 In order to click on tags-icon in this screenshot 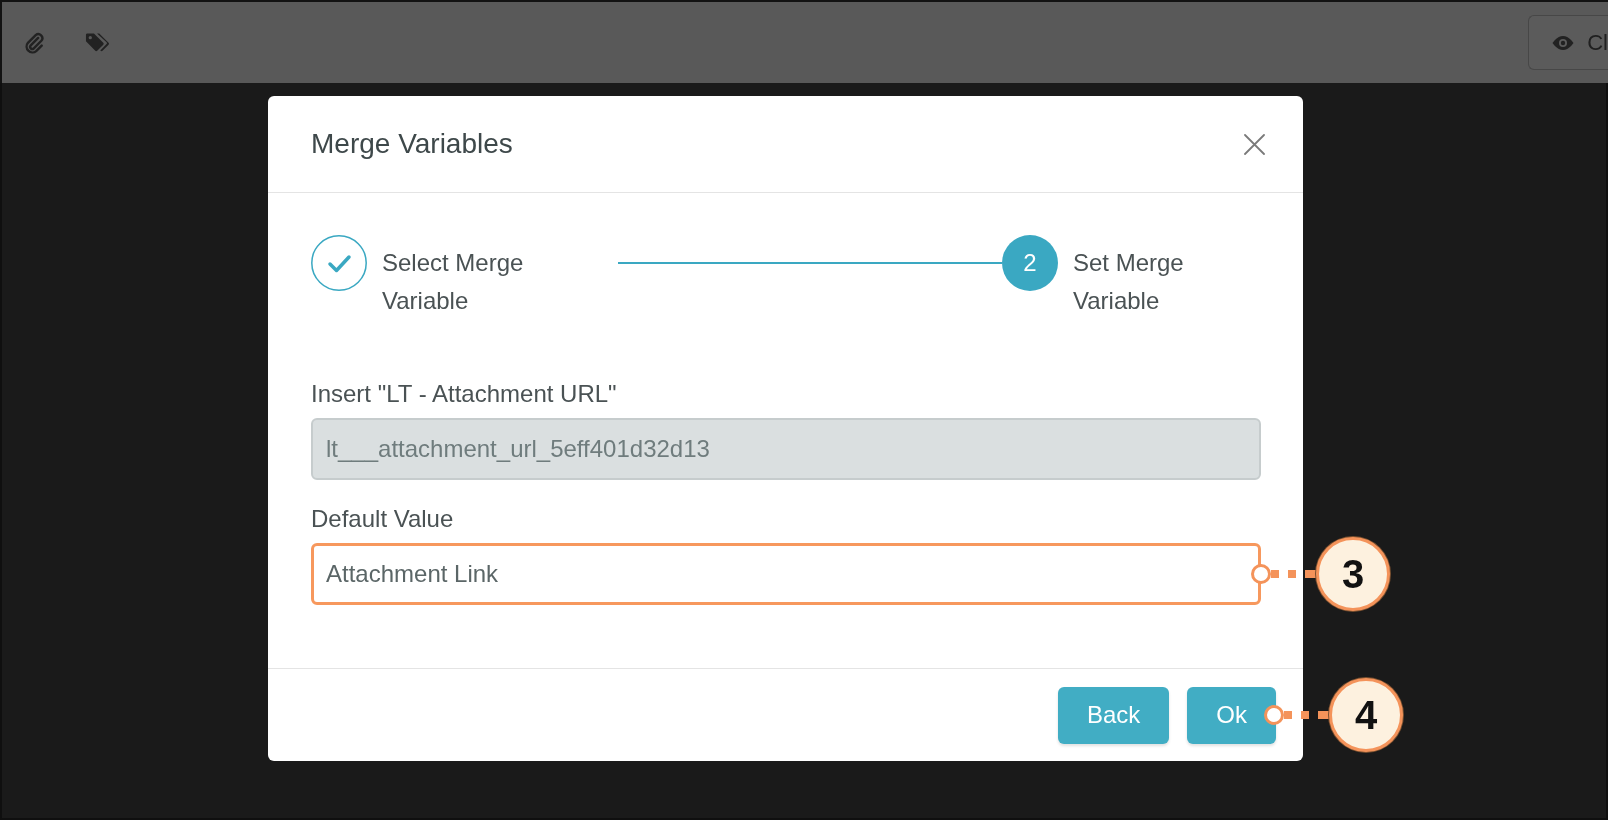, I will do `click(97, 42)`.